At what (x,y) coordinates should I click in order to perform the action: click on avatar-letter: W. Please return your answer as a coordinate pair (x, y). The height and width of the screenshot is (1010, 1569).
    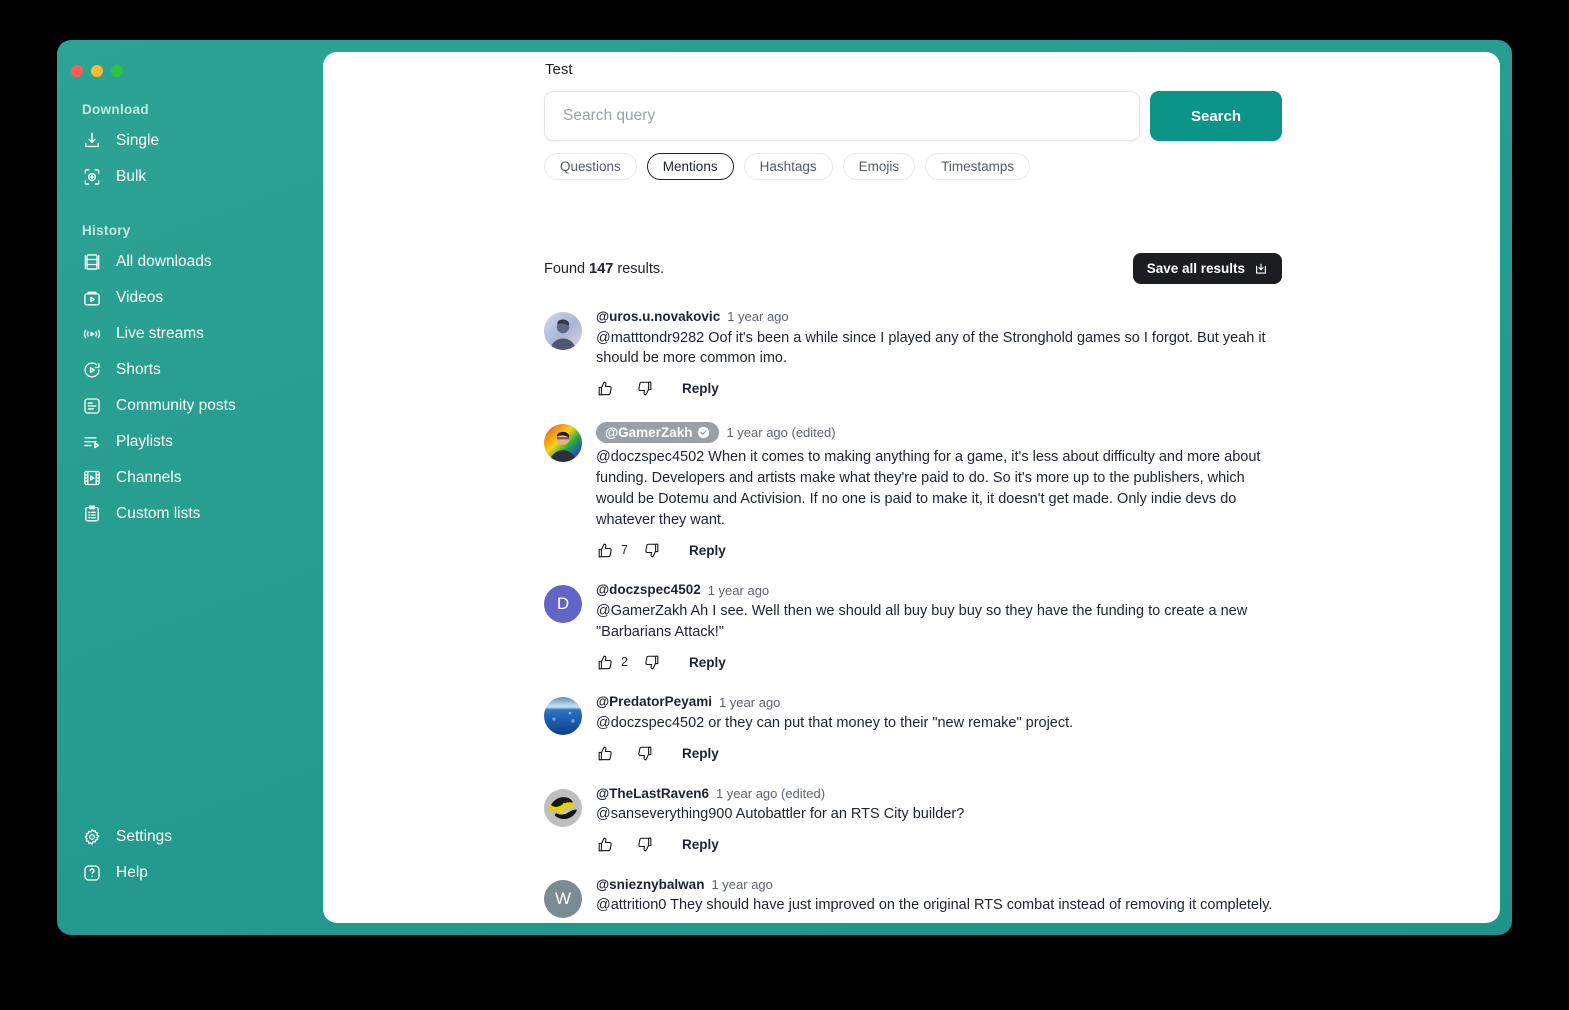
    Looking at the image, I should click on (563, 898).